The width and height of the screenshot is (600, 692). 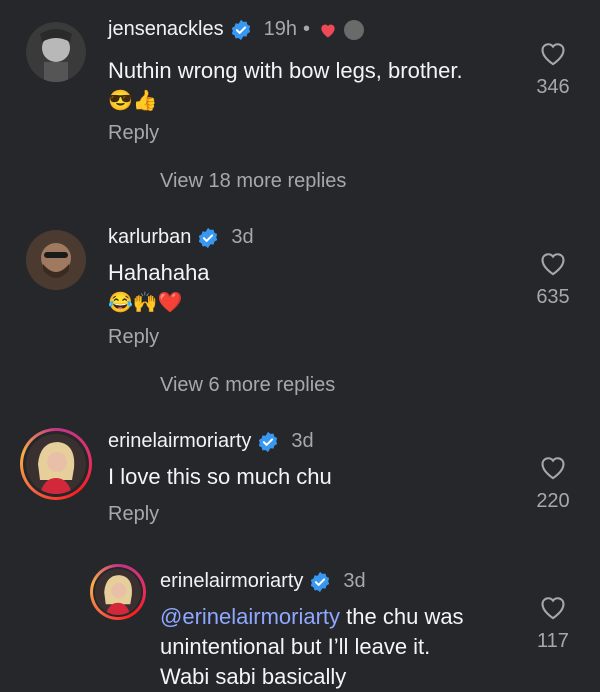 I want to click on view-more-replies-button: View 18 more replies, so click(x=253, y=181).